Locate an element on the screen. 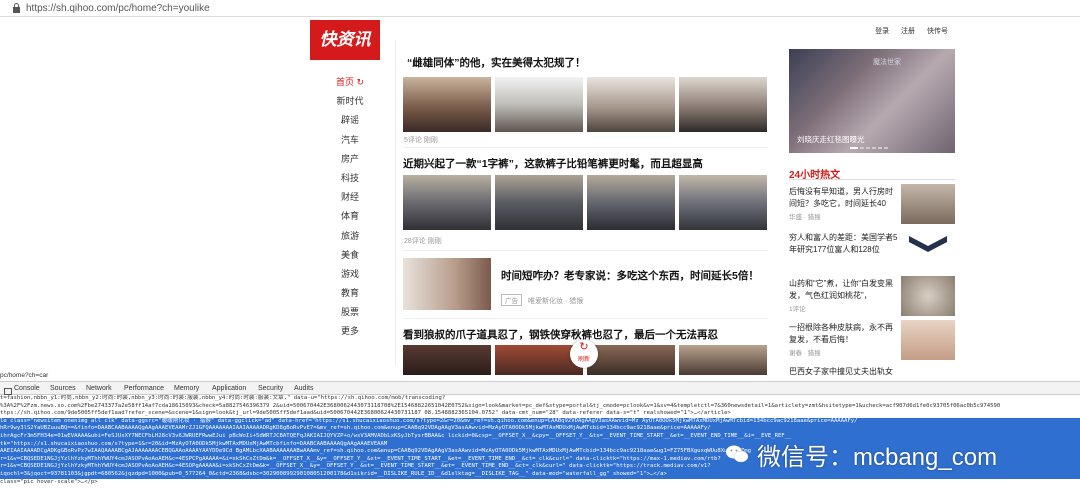  devtools-tab-security: Security is located at coordinates (270, 388).